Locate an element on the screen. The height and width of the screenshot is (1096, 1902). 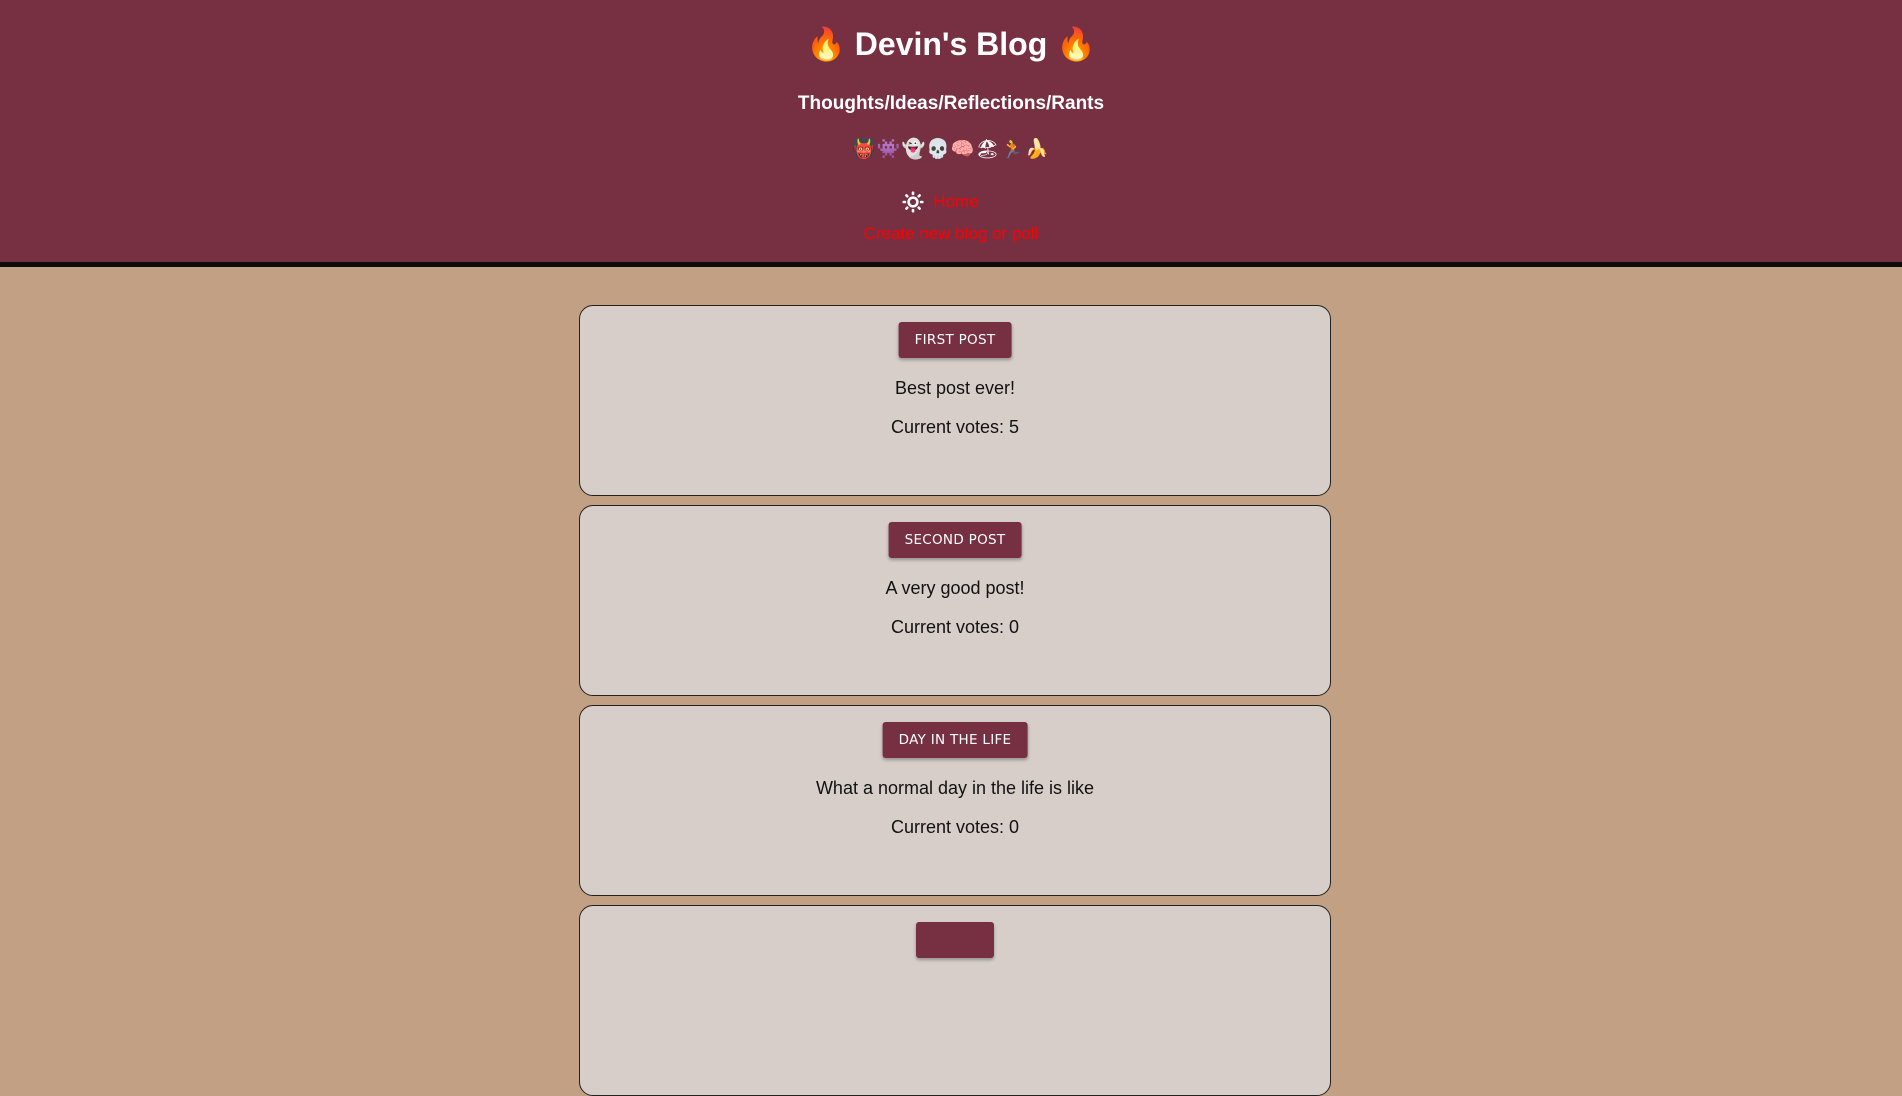
nav-home-link: Home is located at coordinates (955, 202).